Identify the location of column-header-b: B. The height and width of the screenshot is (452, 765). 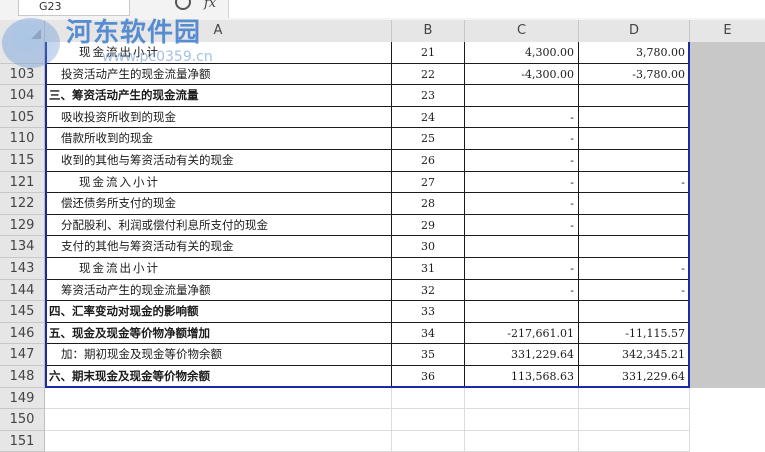
(428, 31).